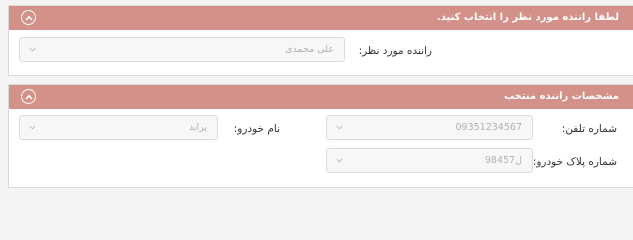 The width and height of the screenshot is (633, 240). Describe the element at coordinates (182, 49) in the screenshot. I see `driver-select: علی محمدی` at that location.